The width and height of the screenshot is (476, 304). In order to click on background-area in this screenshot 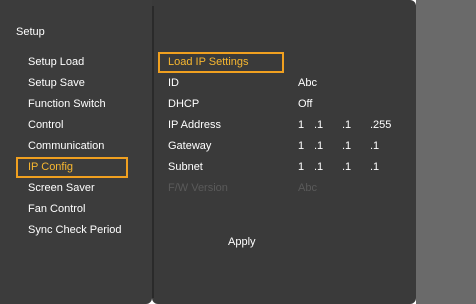, I will do `click(446, 152)`.